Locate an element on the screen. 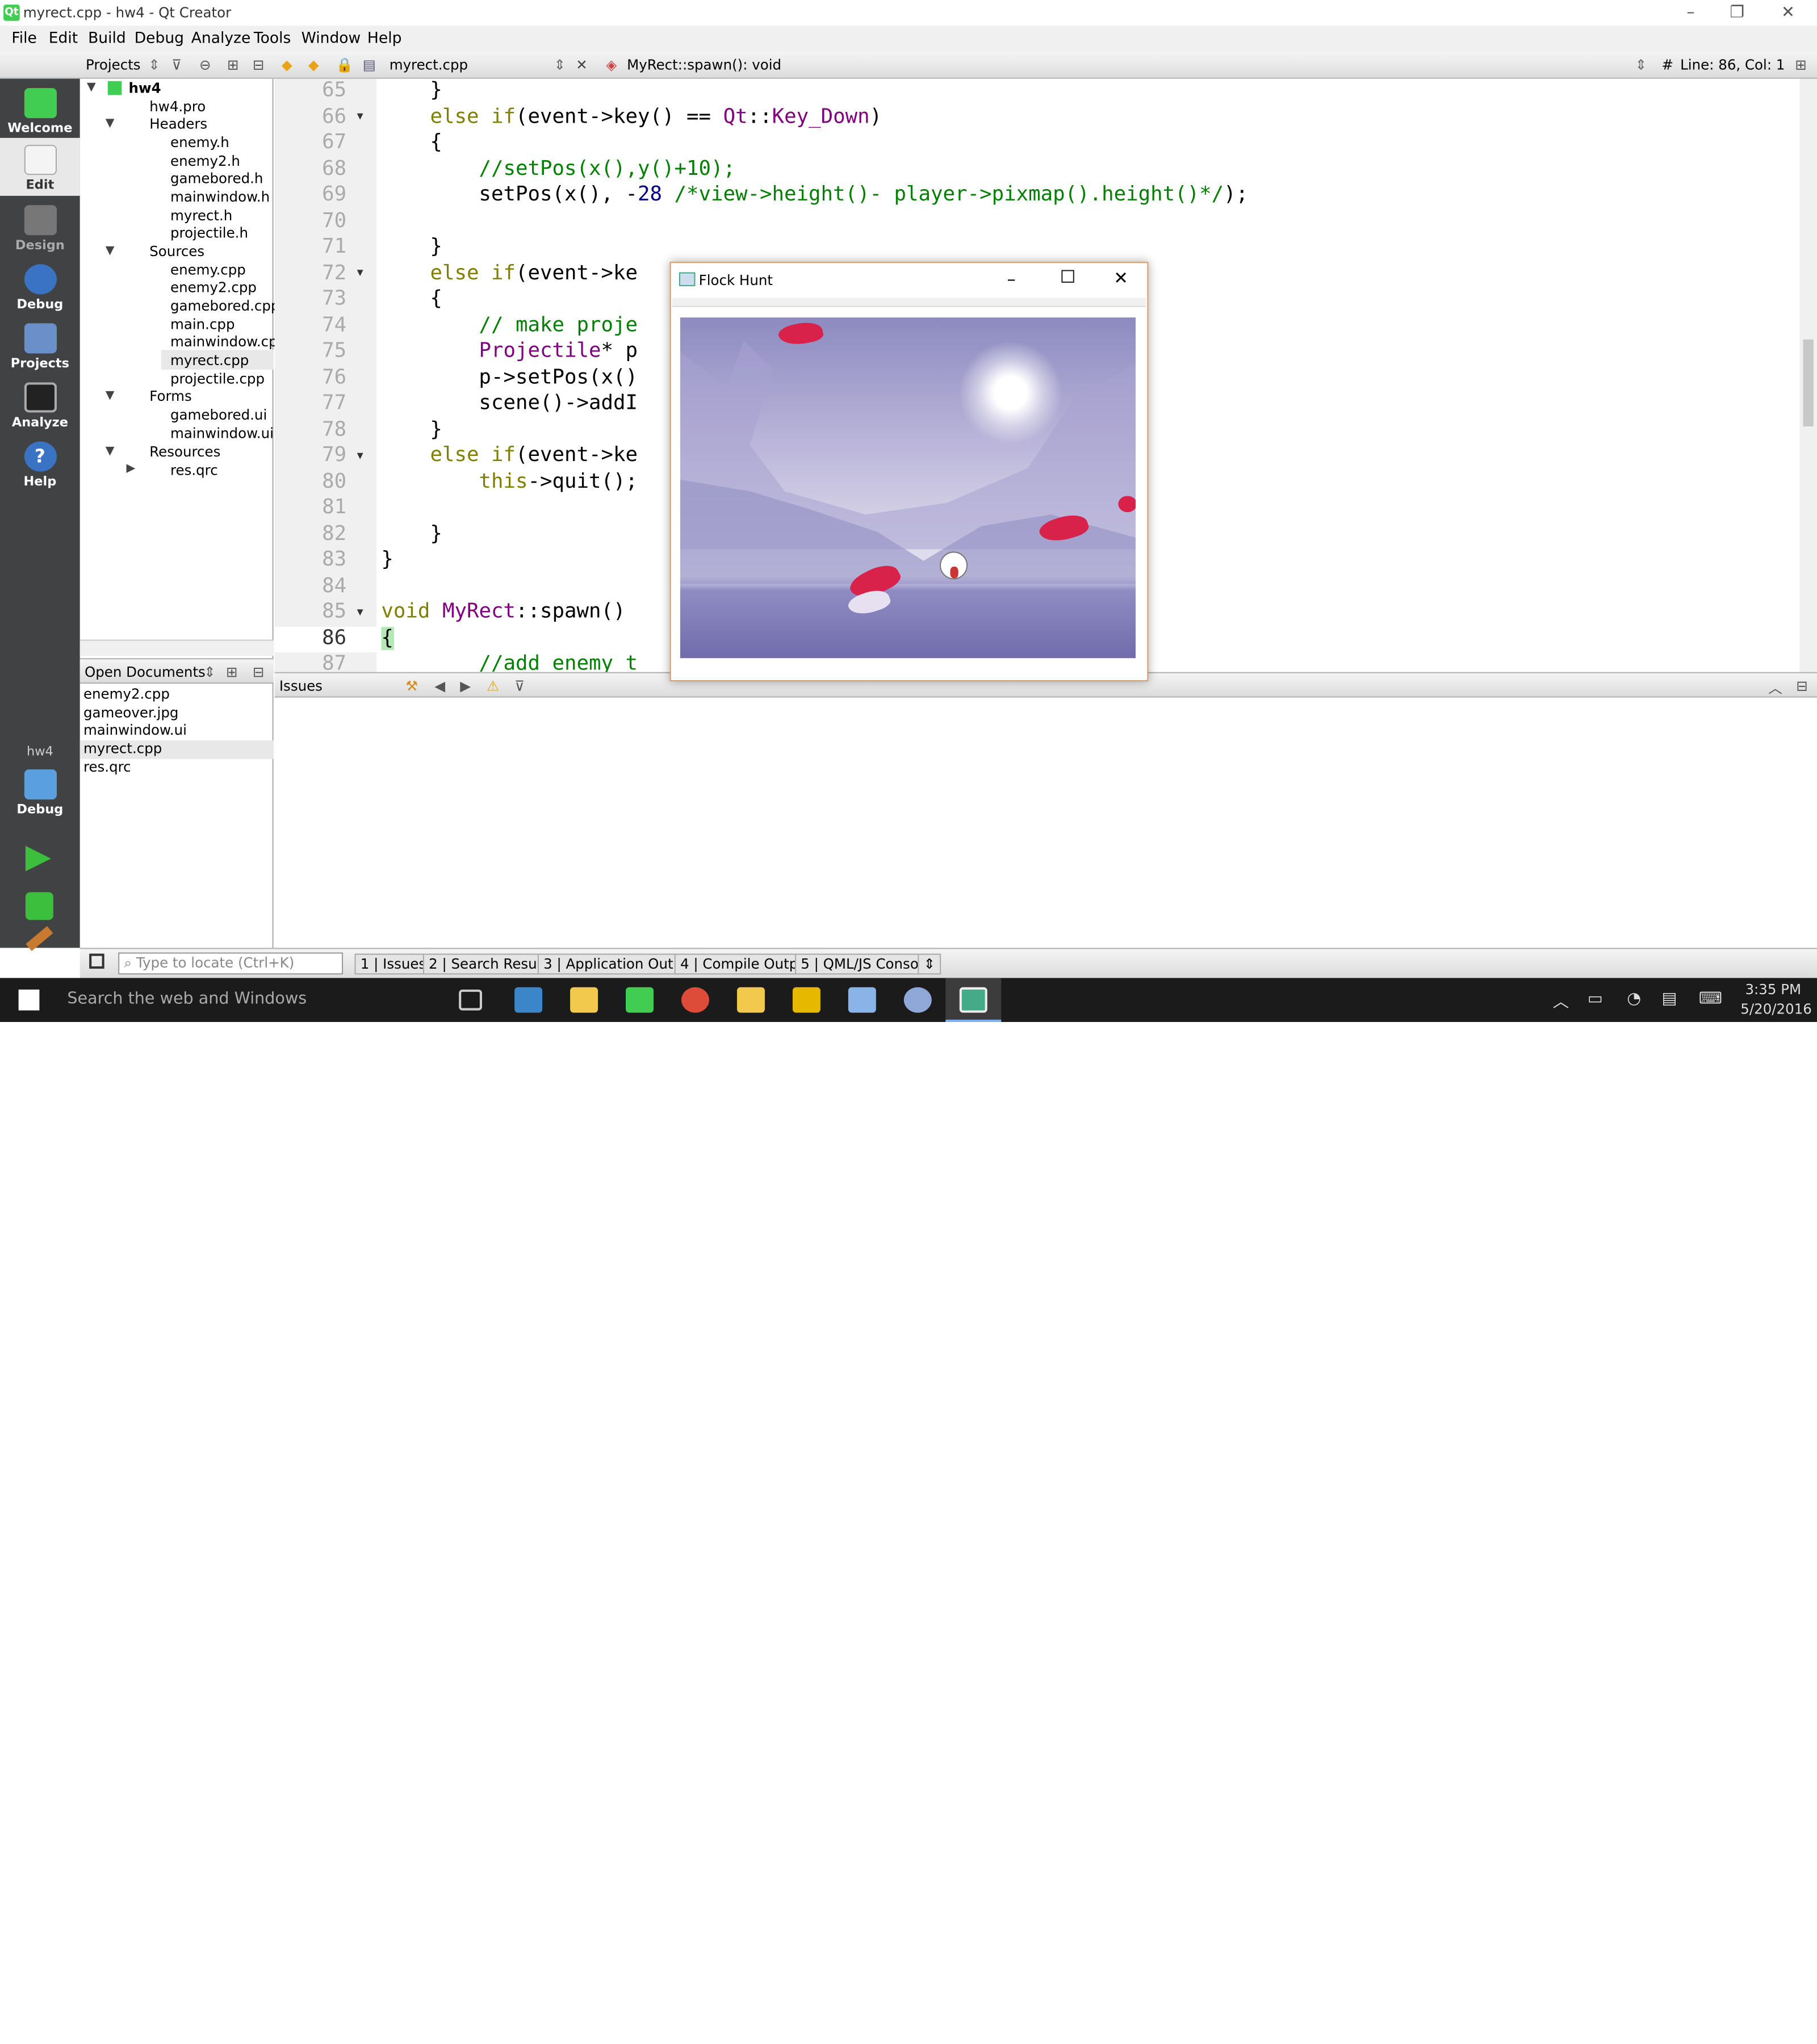  menu-edit: Edit is located at coordinates (64, 39).